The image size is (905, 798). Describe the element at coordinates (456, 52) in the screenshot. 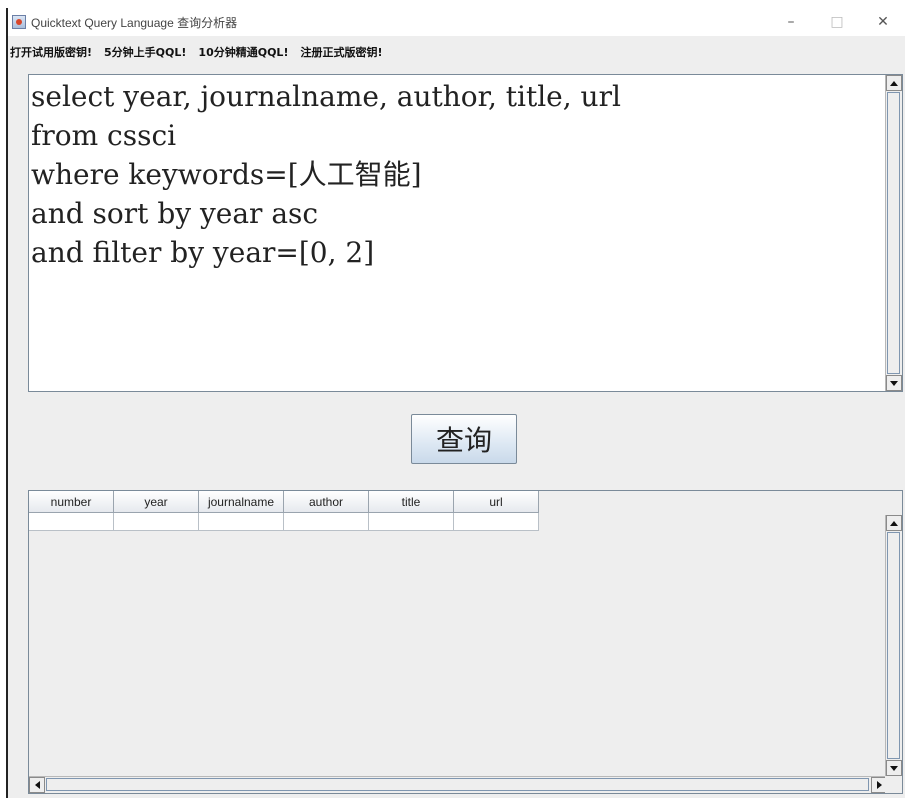

I see `menu-bar: 打开试用版密钥! 5分钟上手QQL! 10分钟精通QQL! 注册正式版密钥!` at that location.